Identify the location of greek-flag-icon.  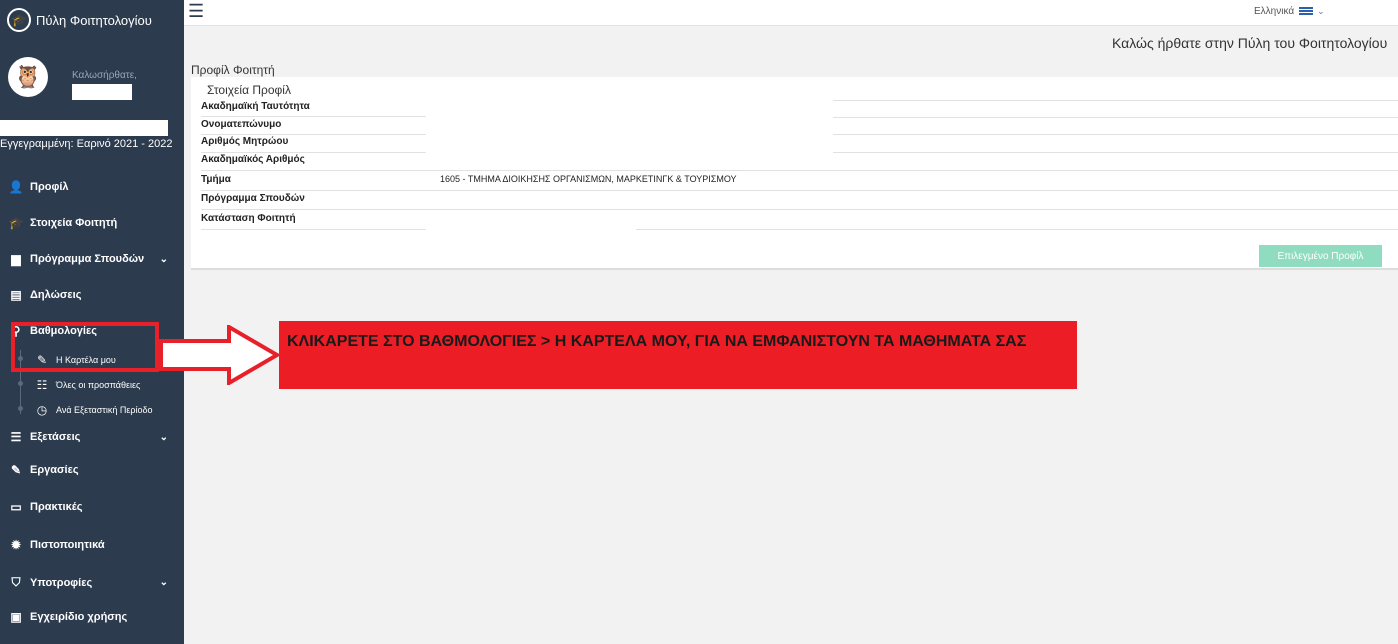
(1306, 11).